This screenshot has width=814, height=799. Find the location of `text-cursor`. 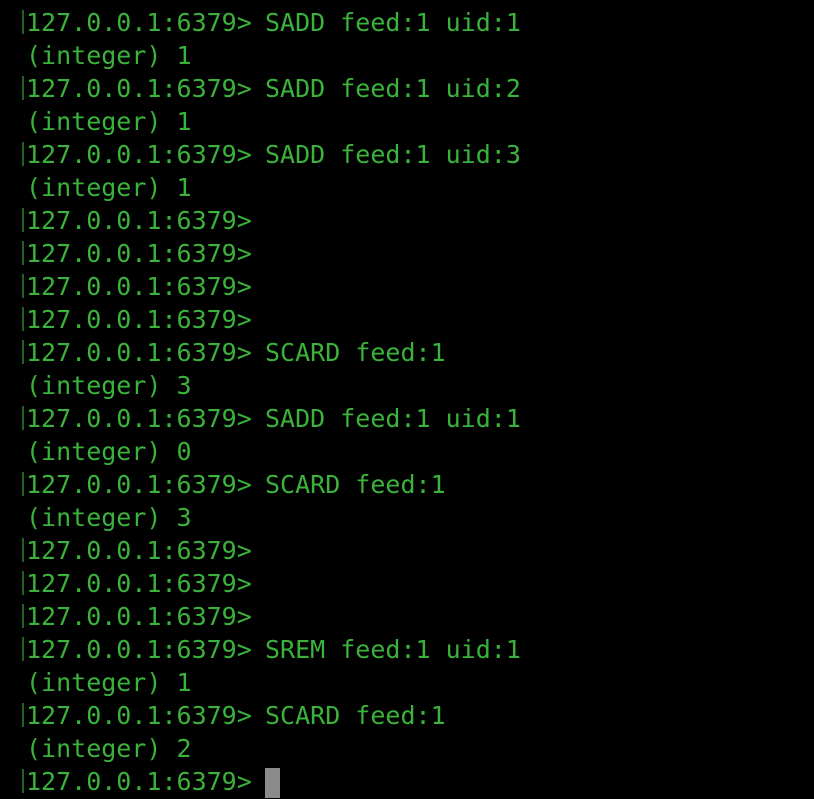

text-cursor is located at coordinates (272, 783).